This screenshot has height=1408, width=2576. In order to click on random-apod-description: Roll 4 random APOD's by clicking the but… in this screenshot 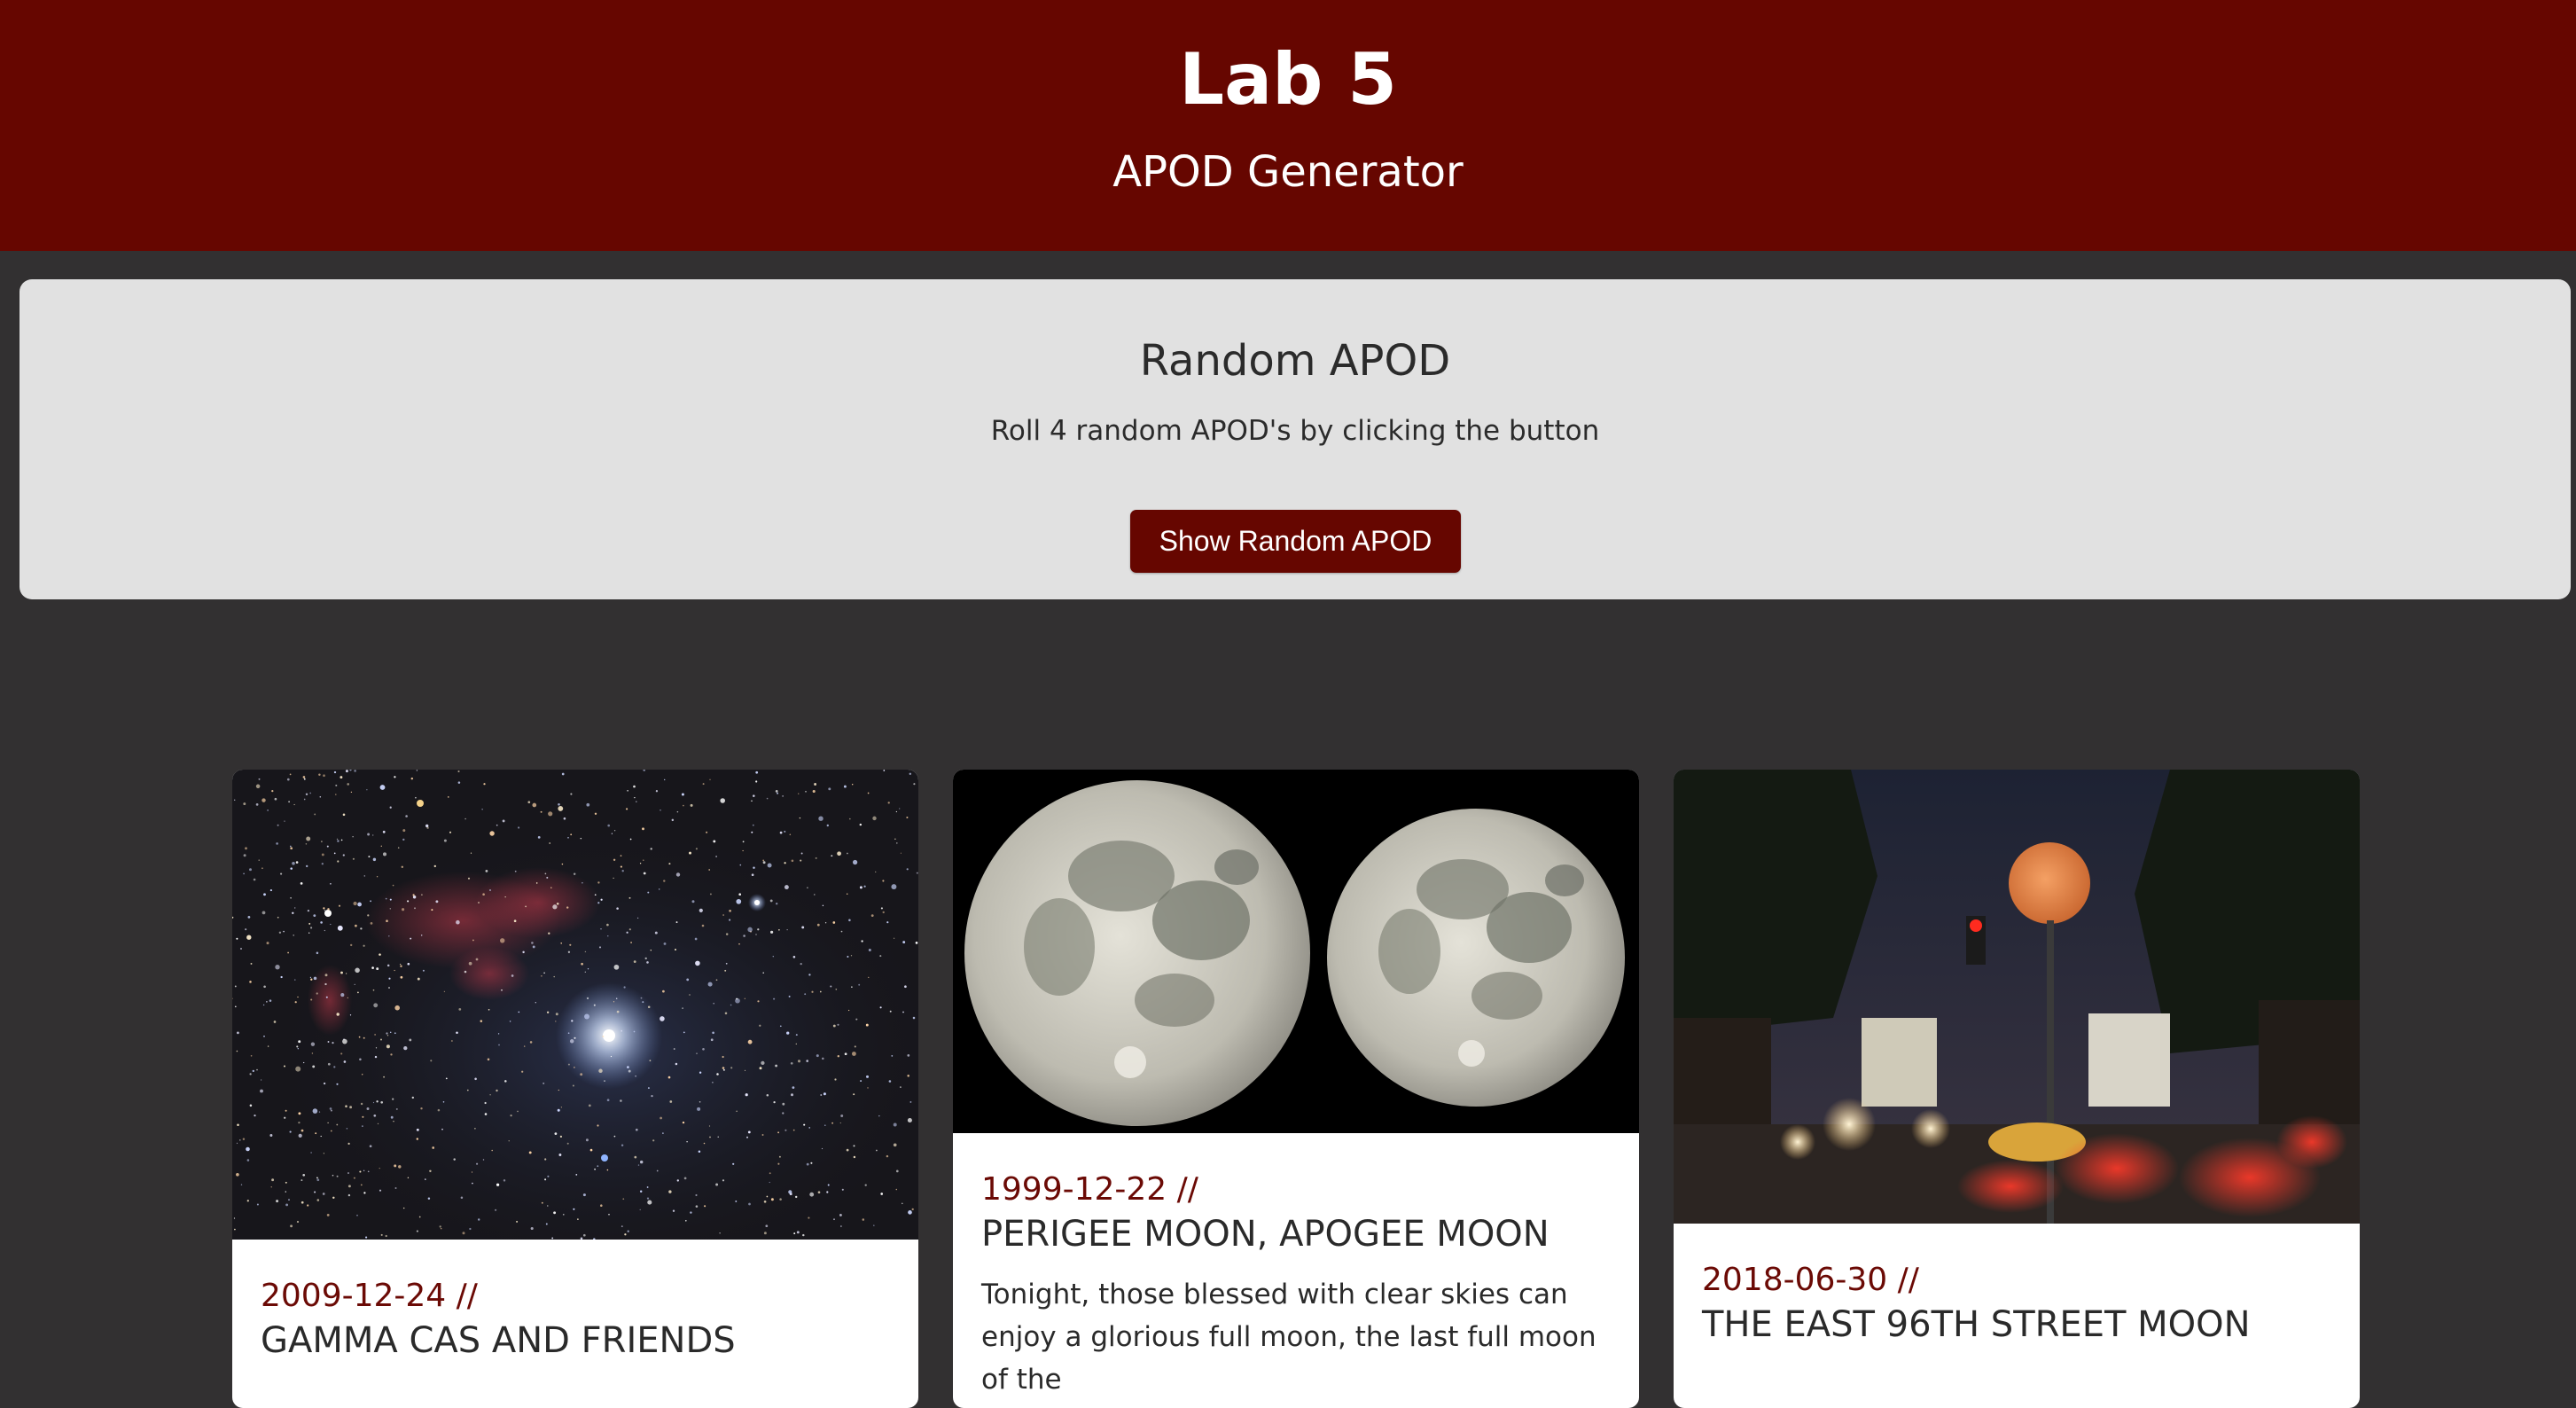, I will do `click(1295, 431)`.